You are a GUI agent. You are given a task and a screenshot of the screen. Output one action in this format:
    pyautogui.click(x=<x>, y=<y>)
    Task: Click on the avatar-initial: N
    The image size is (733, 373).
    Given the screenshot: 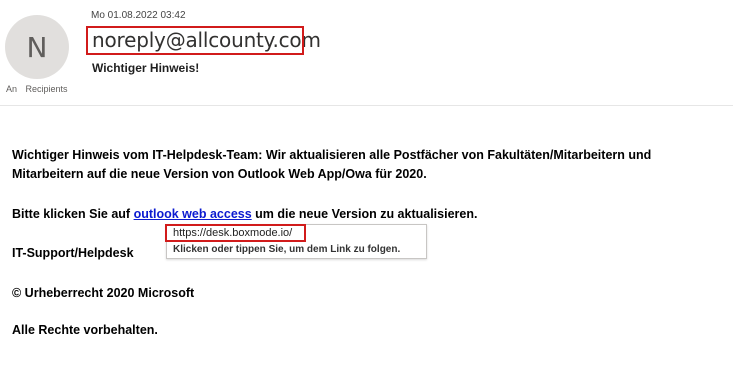 What is the action you would take?
    pyautogui.click(x=37, y=47)
    